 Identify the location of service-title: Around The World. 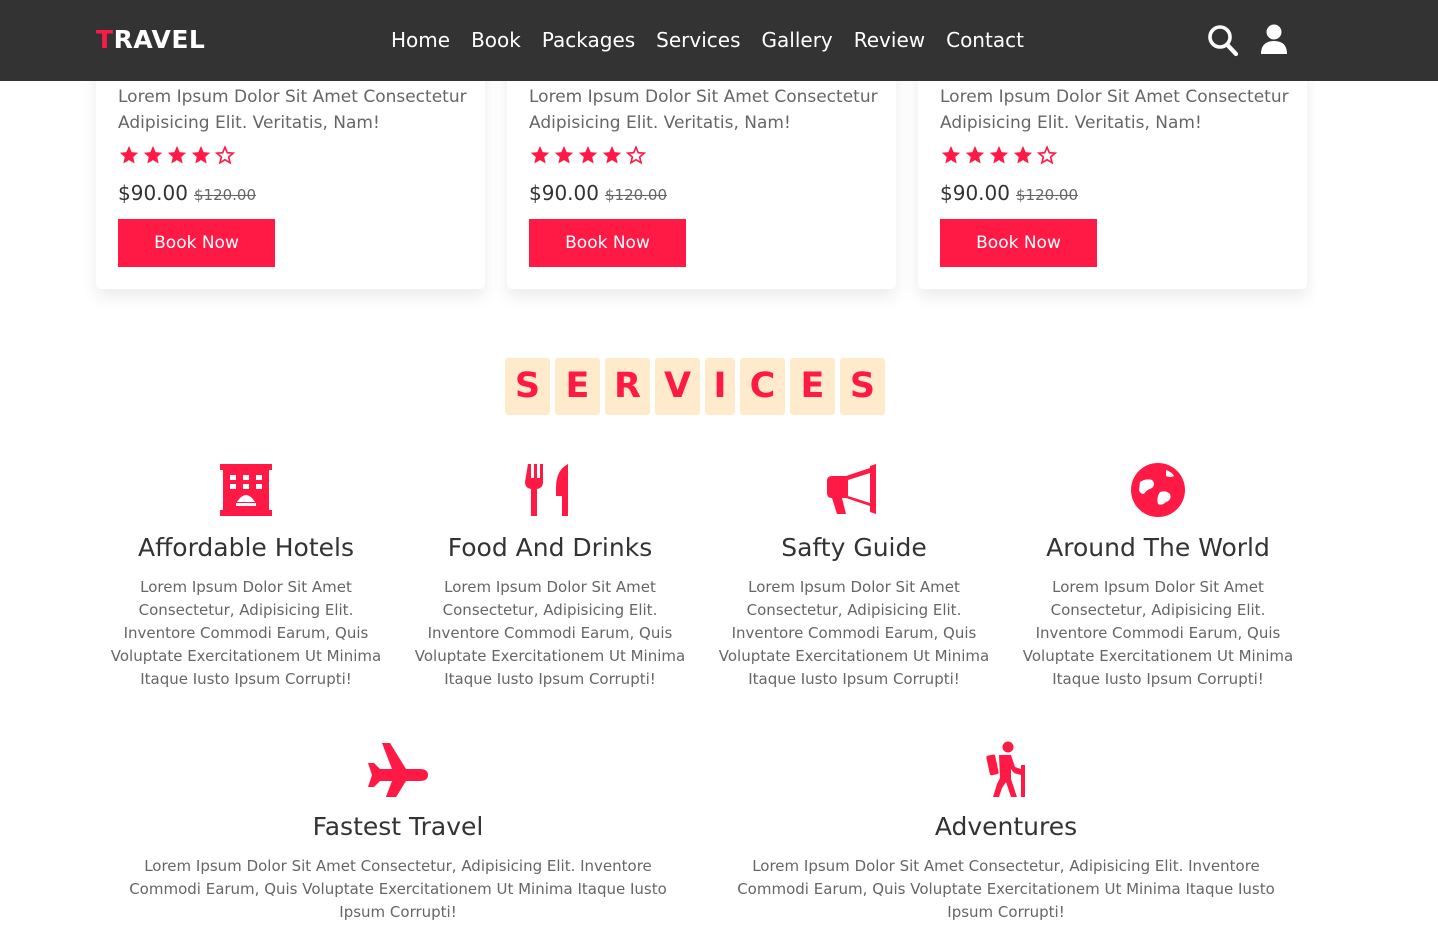
(1158, 547).